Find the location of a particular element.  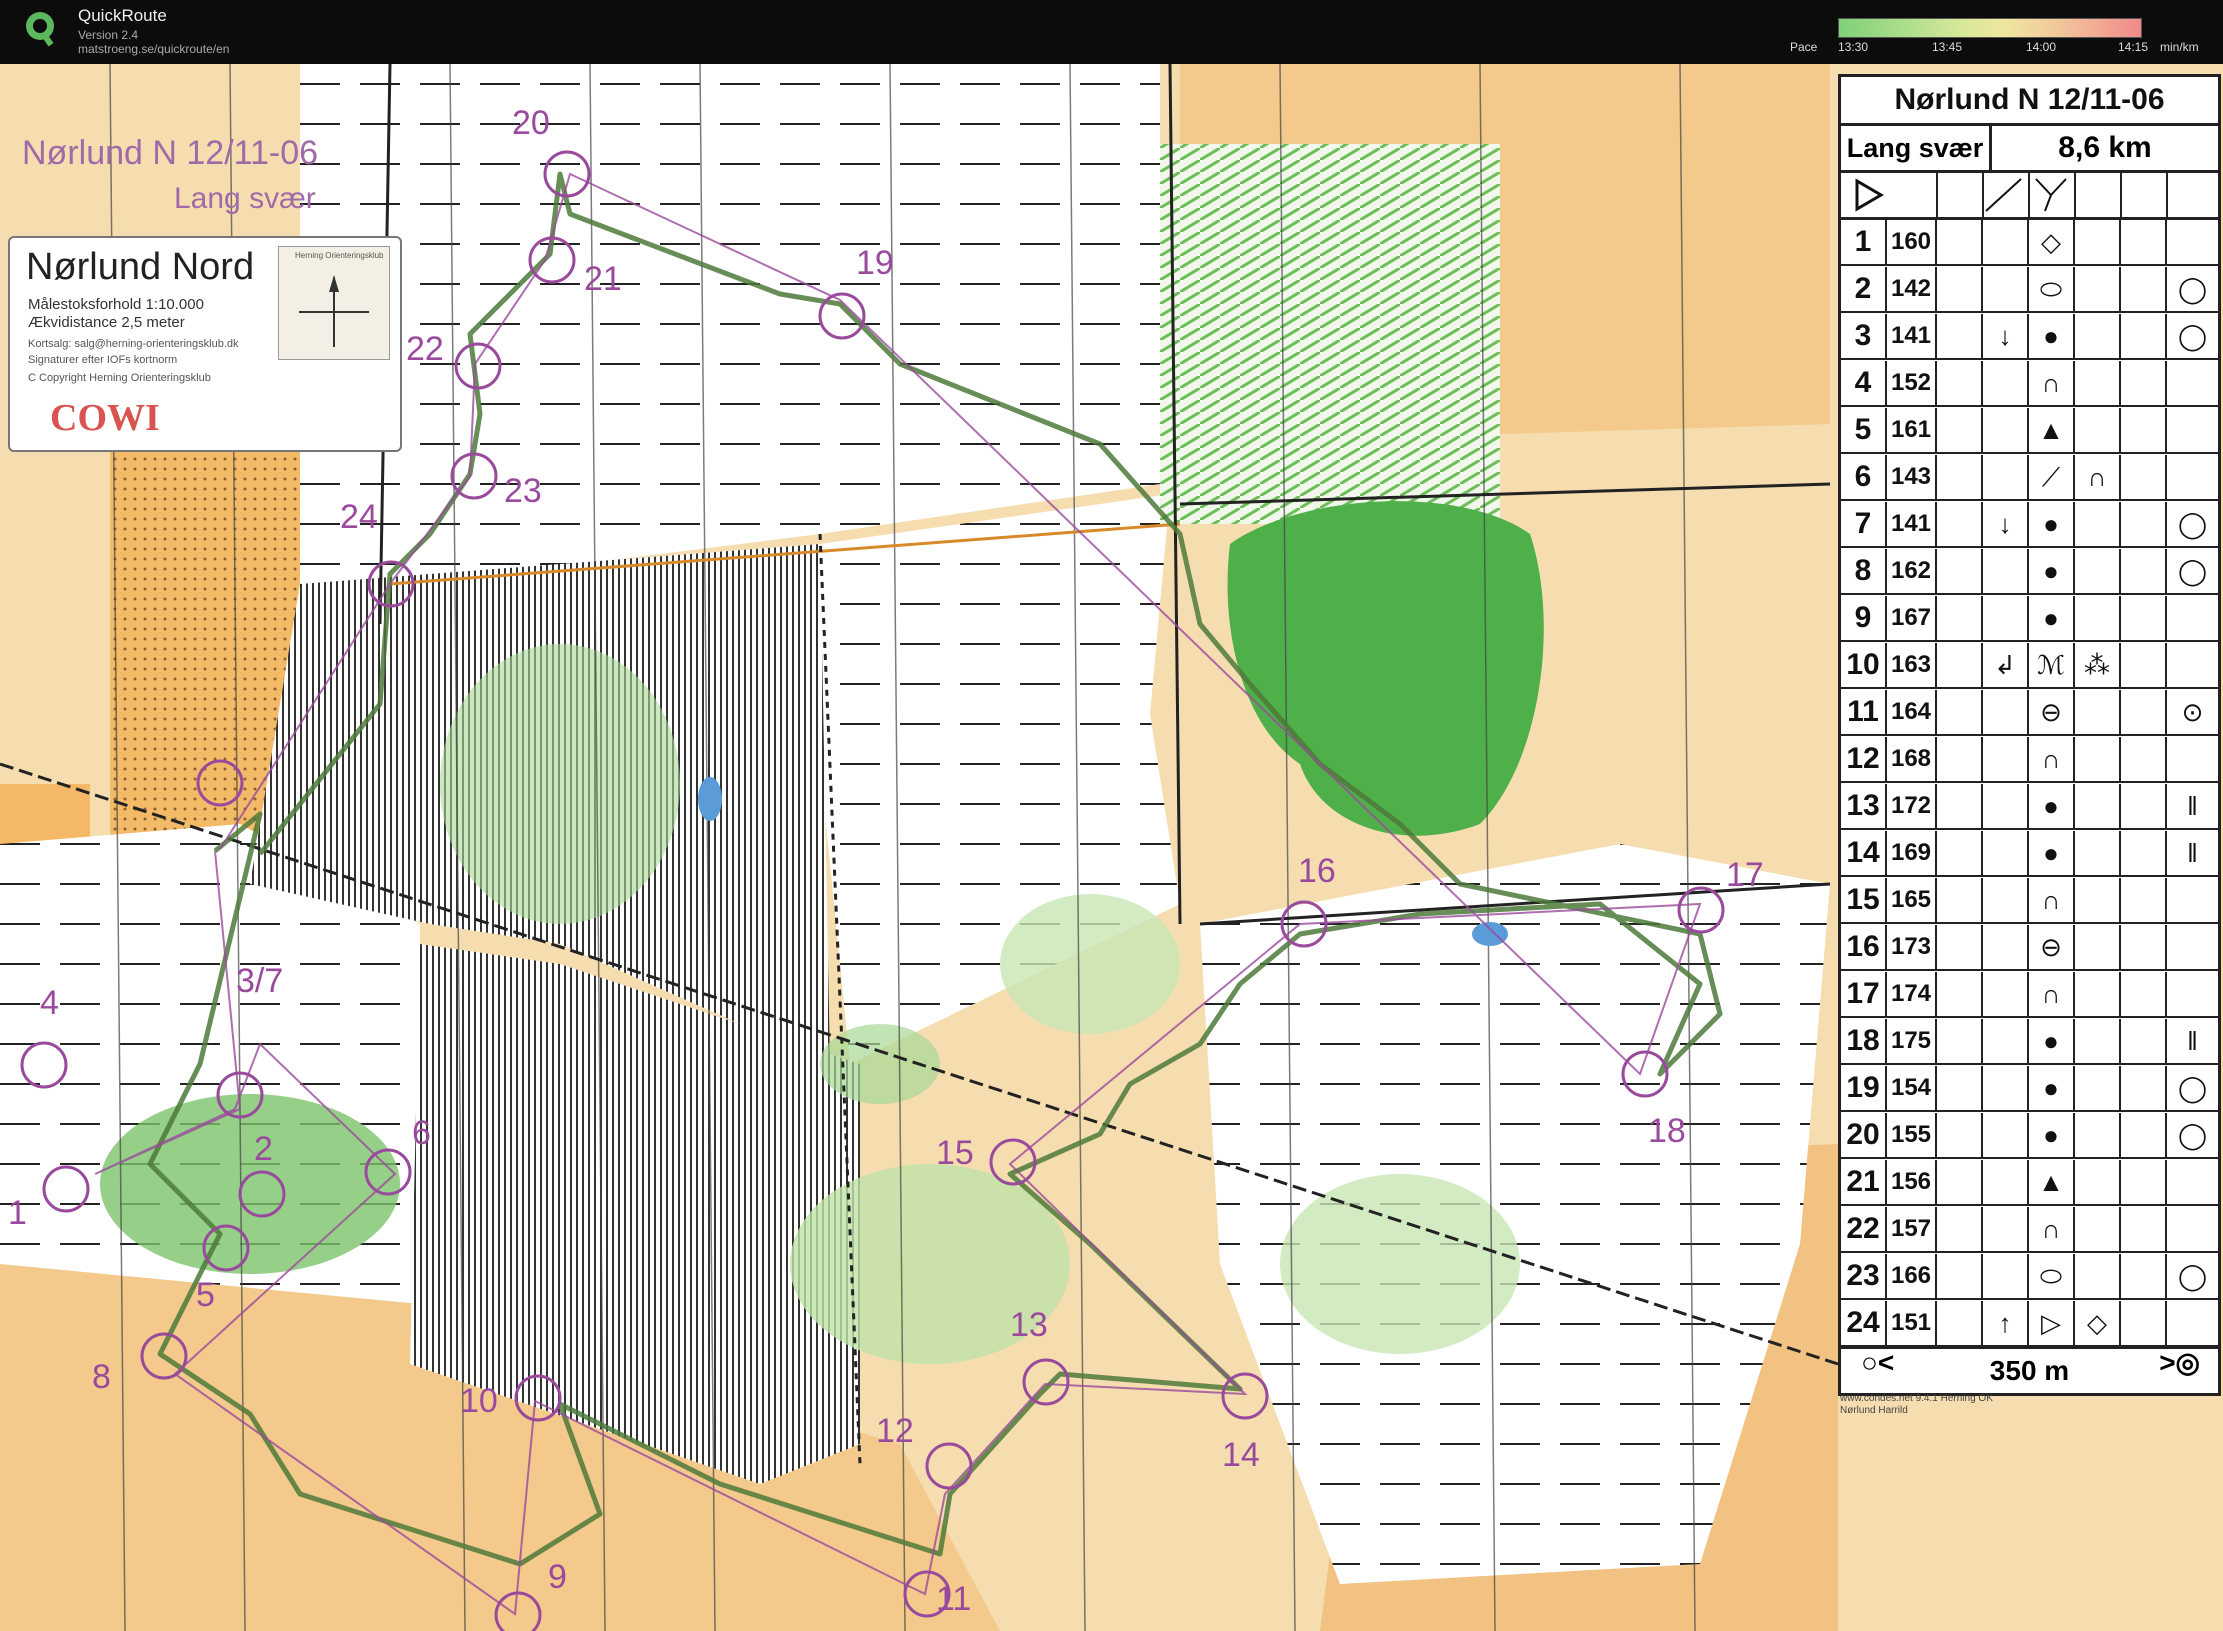

description-row: 8 162 ● ◯ is located at coordinates (2029, 572).